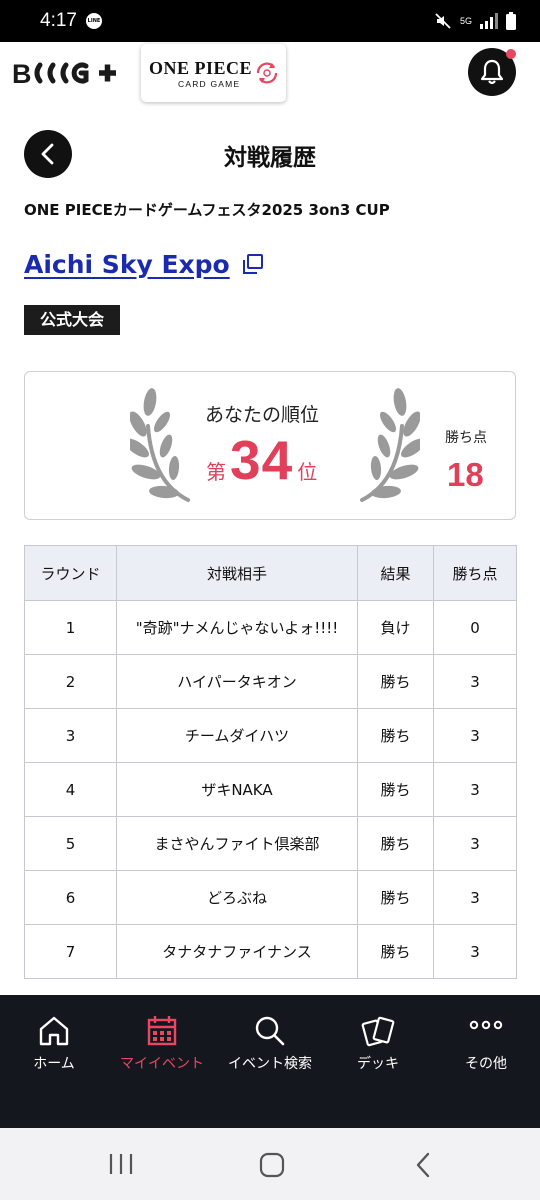 Image resolution: width=540 pixels, height=1200 pixels. Describe the element at coordinates (395, 627) in the screenshot. I see `result-cell: 負け` at that location.